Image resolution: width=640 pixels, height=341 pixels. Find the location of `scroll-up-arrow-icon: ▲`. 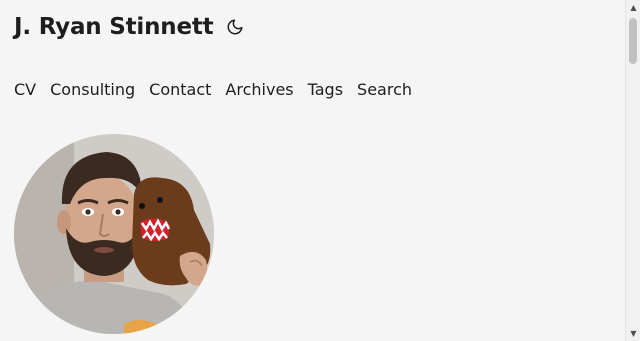

scroll-up-arrow-icon: ▲ is located at coordinates (633, 7).